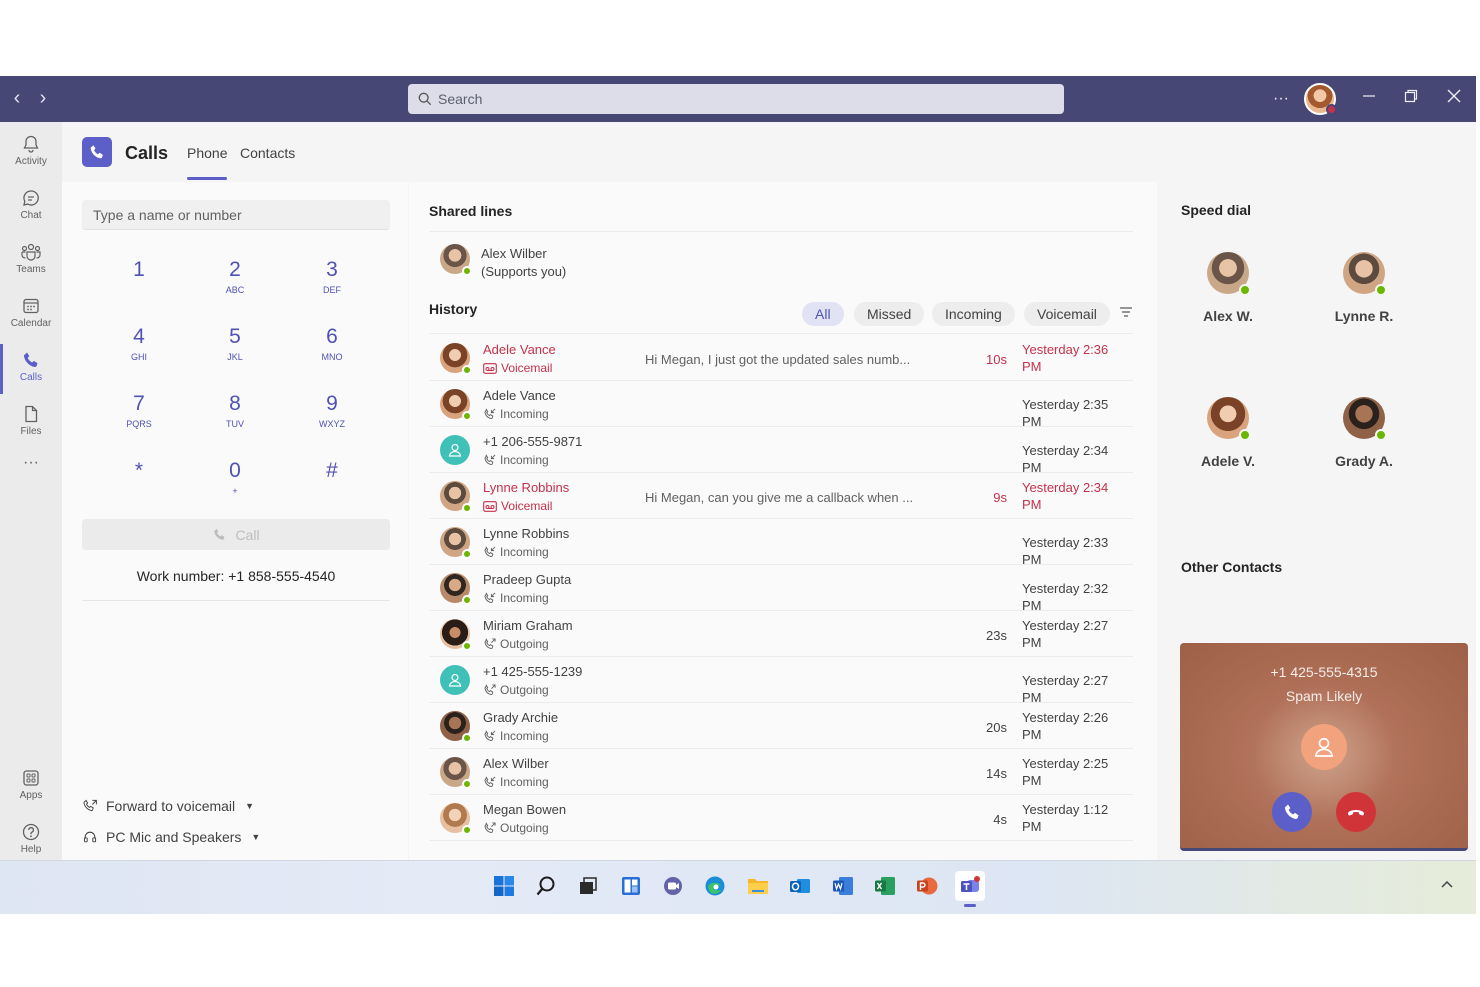 The height and width of the screenshot is (987, 1480). Describe the element at coordinates (31, 369) in the screenshot. I see `rail-item-calls: Calls` at that location.